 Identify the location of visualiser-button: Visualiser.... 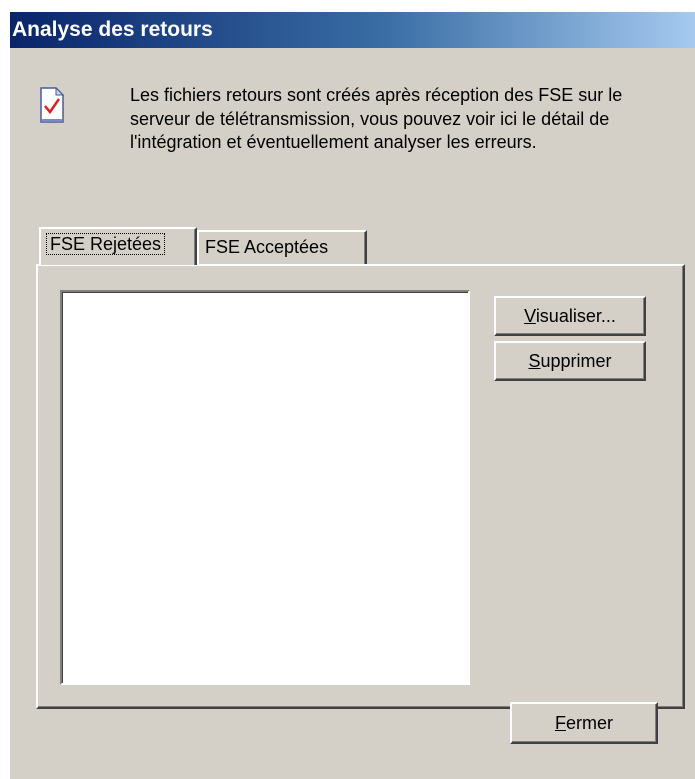
(570, 316).